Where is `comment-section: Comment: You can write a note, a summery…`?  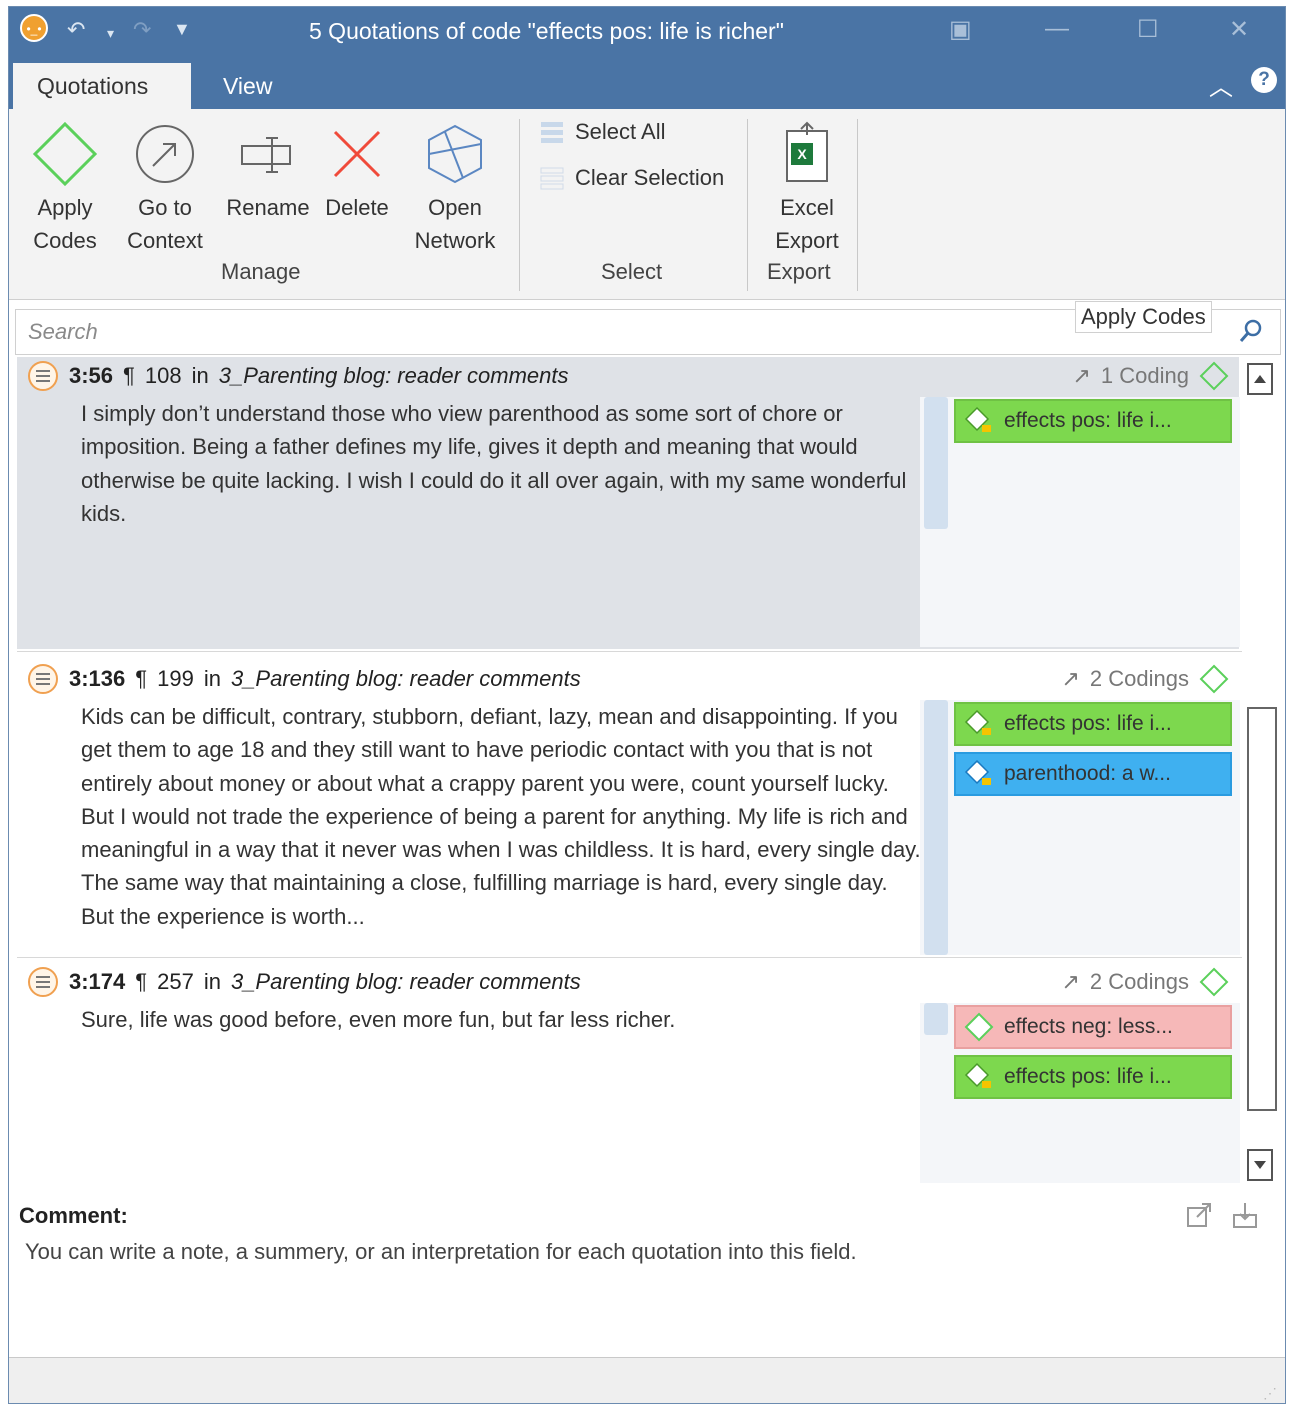
comment-section: Comment: You can write a note, a summery… is located at coordinates (438, 1233).